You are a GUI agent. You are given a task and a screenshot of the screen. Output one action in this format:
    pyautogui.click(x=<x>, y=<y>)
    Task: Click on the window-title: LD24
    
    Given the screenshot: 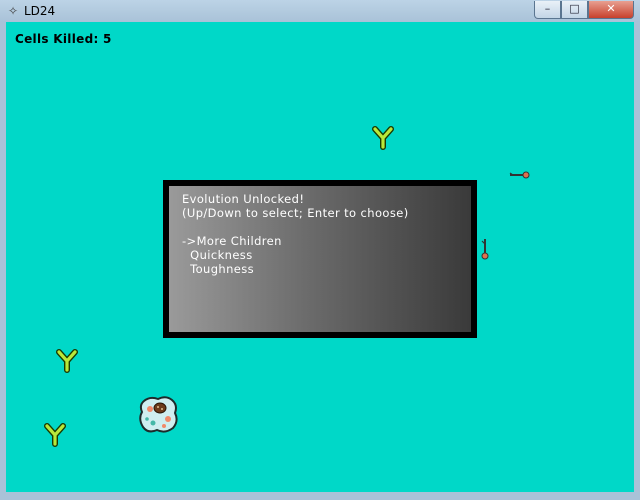 What is the action you would take?
    pyautogui.click(x=40, y=11)
    